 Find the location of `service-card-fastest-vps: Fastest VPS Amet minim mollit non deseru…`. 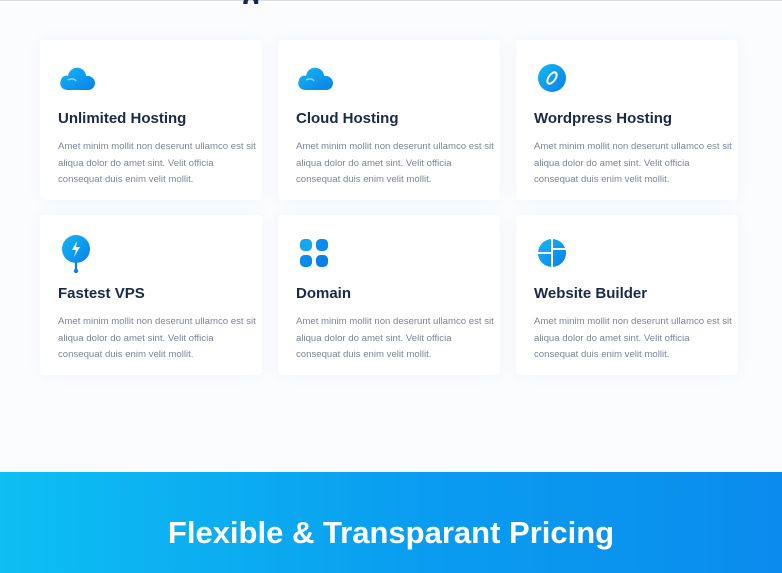

service-card-fastest-vps: Fastest VPS Amet minim mollit non deseru… is located at coordinates (151, 295).